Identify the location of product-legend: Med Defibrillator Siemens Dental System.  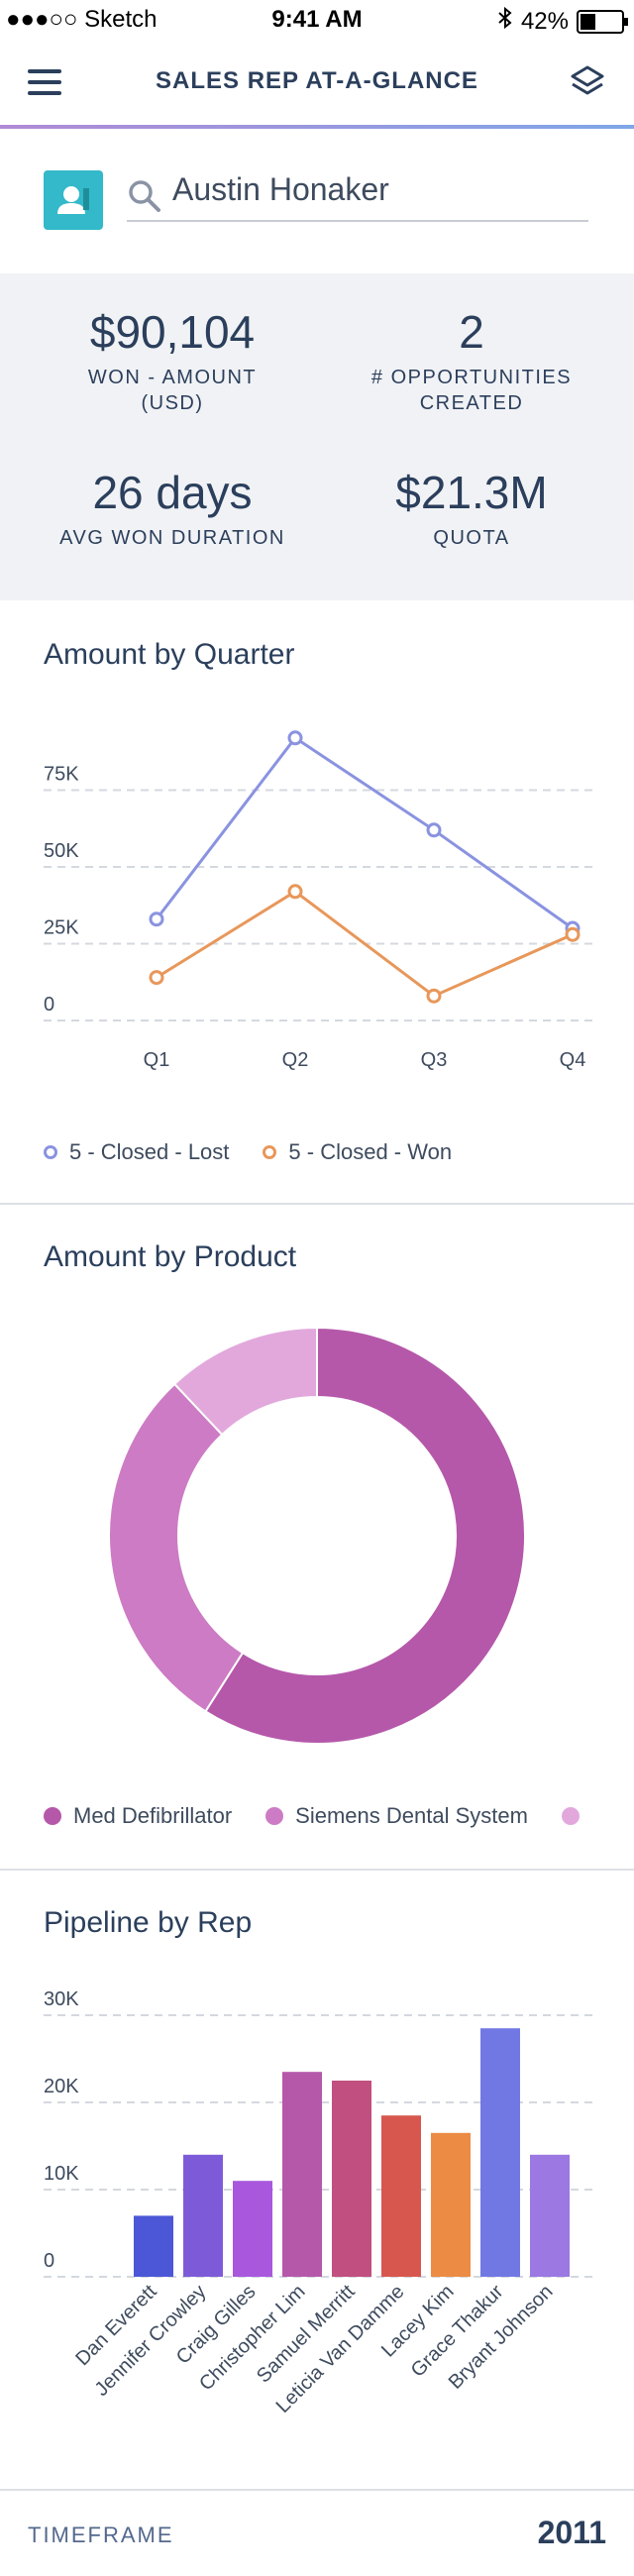
(312, 1816).